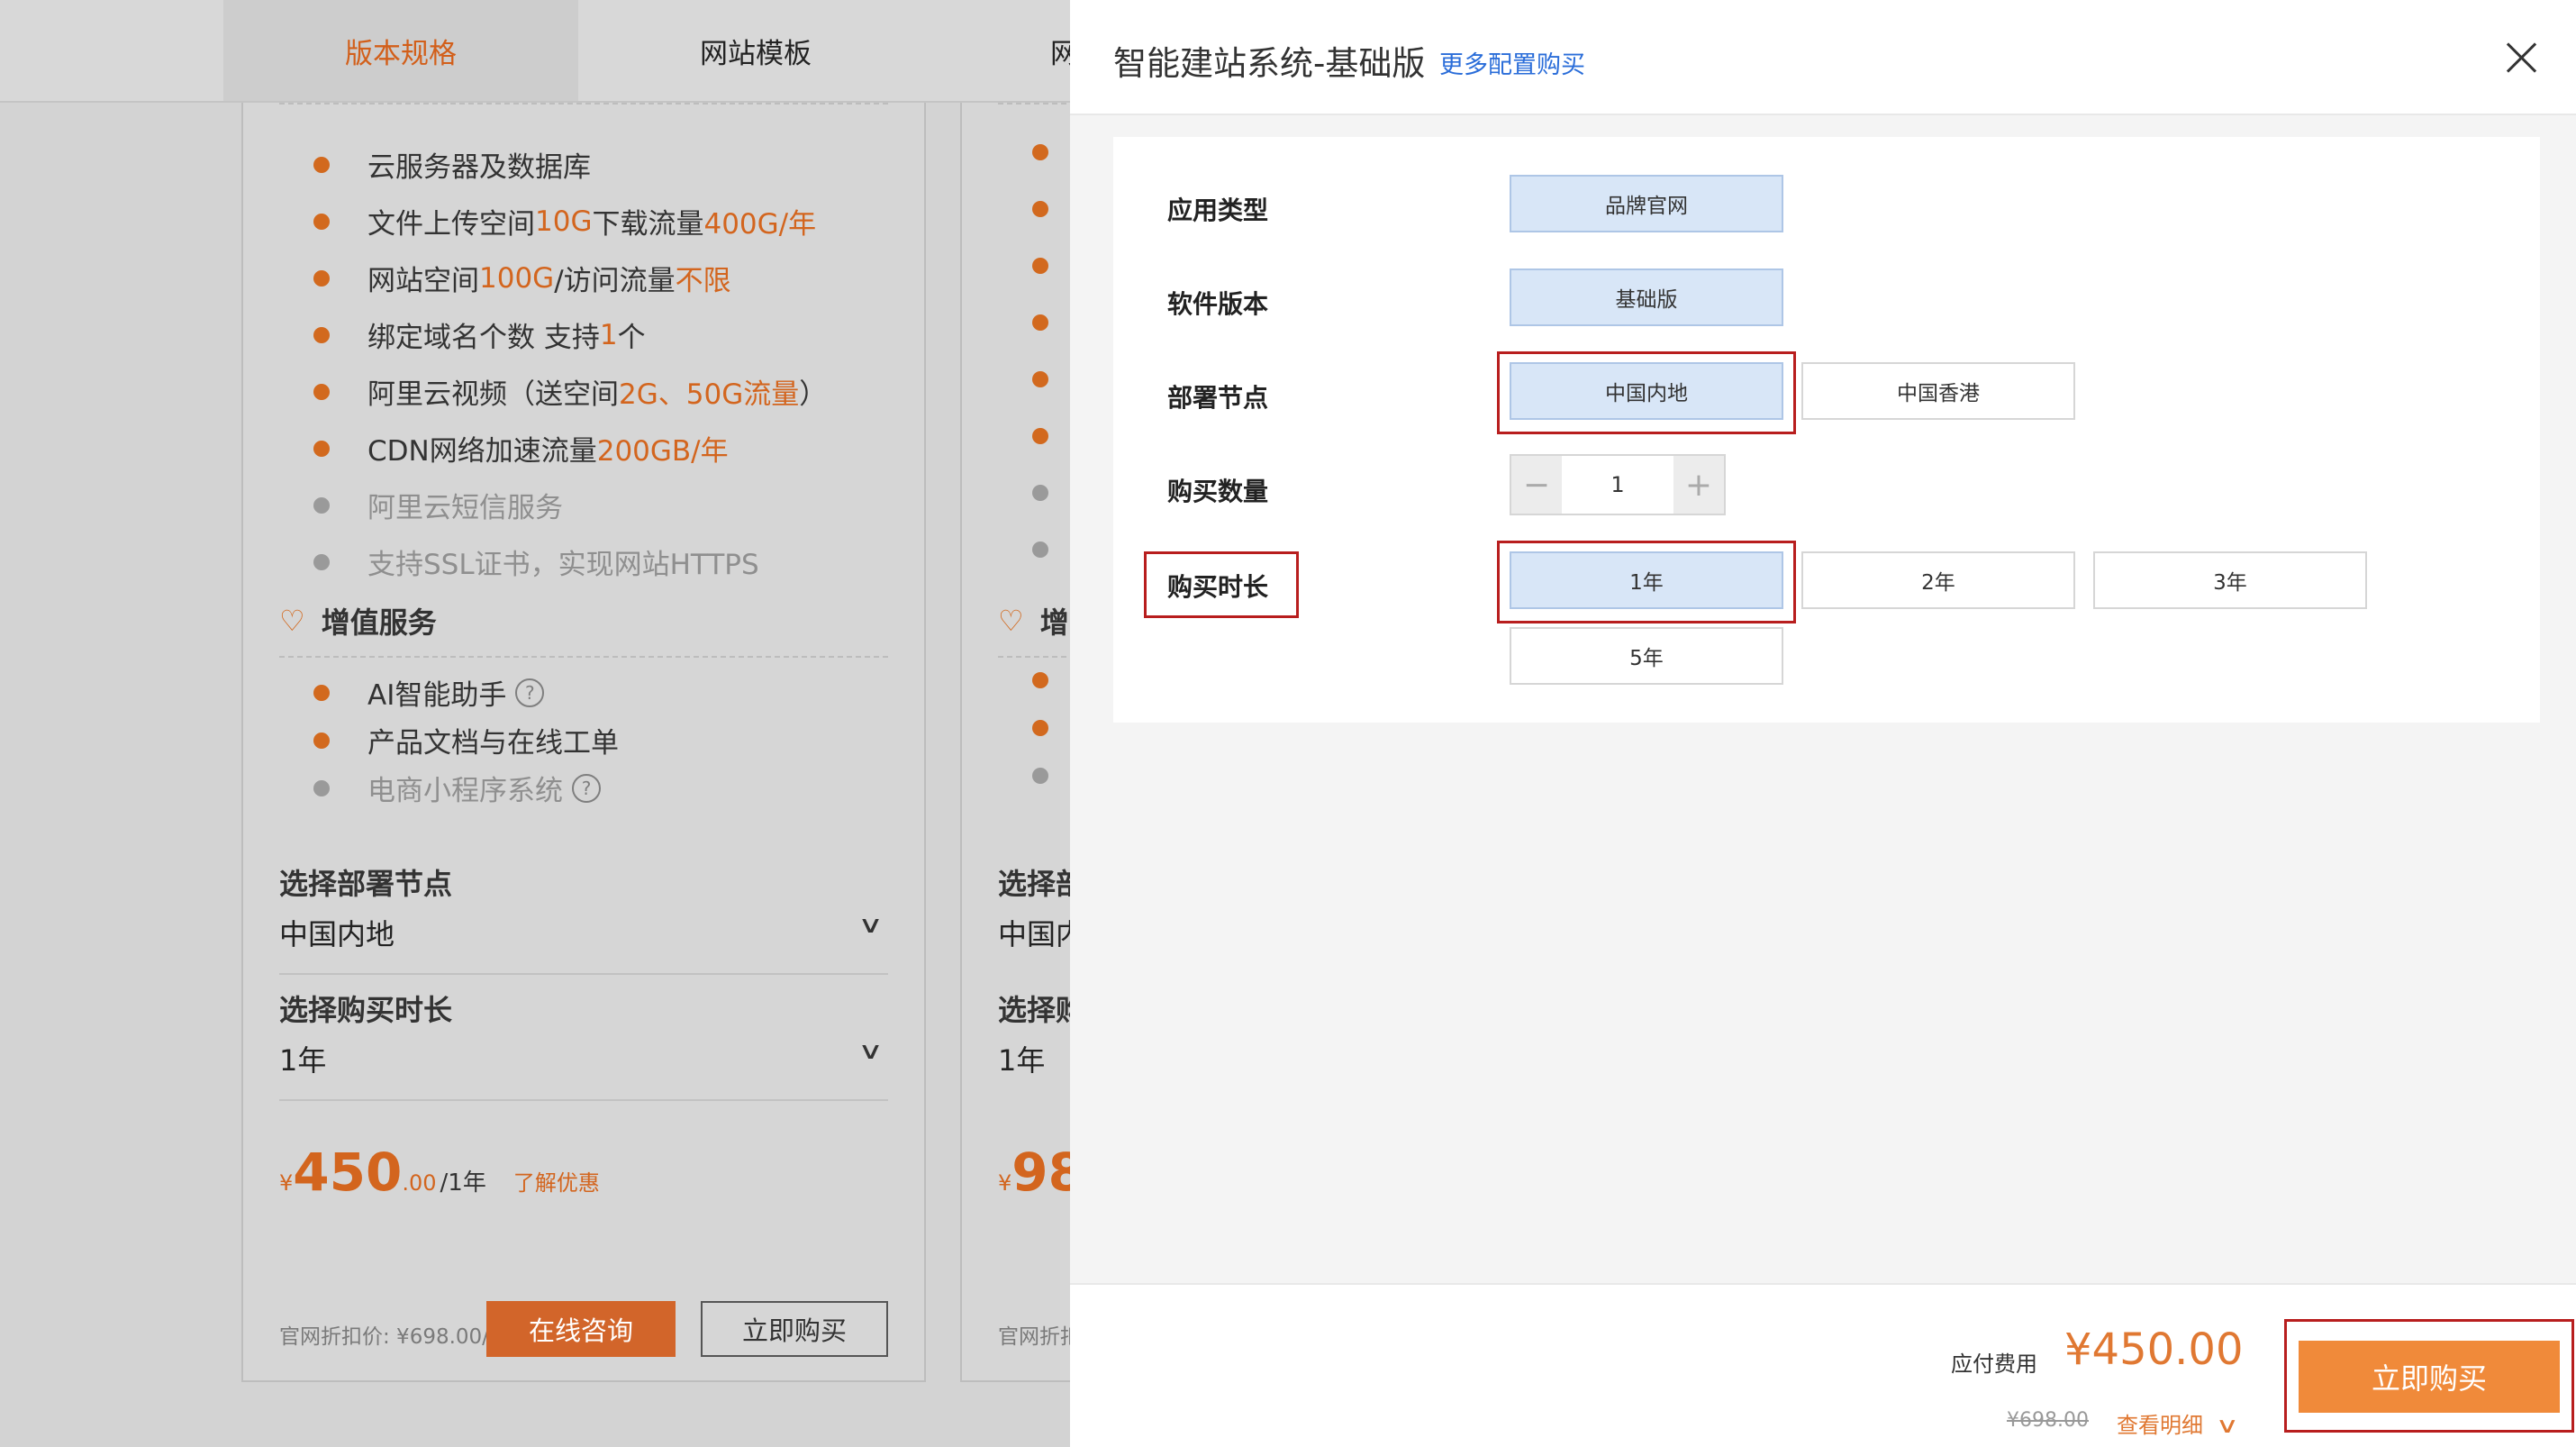 The width and height of the screenshot is (2576, 1447). What do you see at coordinates (366, 1010) in the screenshot?
I see `duration-label: 选择购买时长` at bounding box center [366, 1010].